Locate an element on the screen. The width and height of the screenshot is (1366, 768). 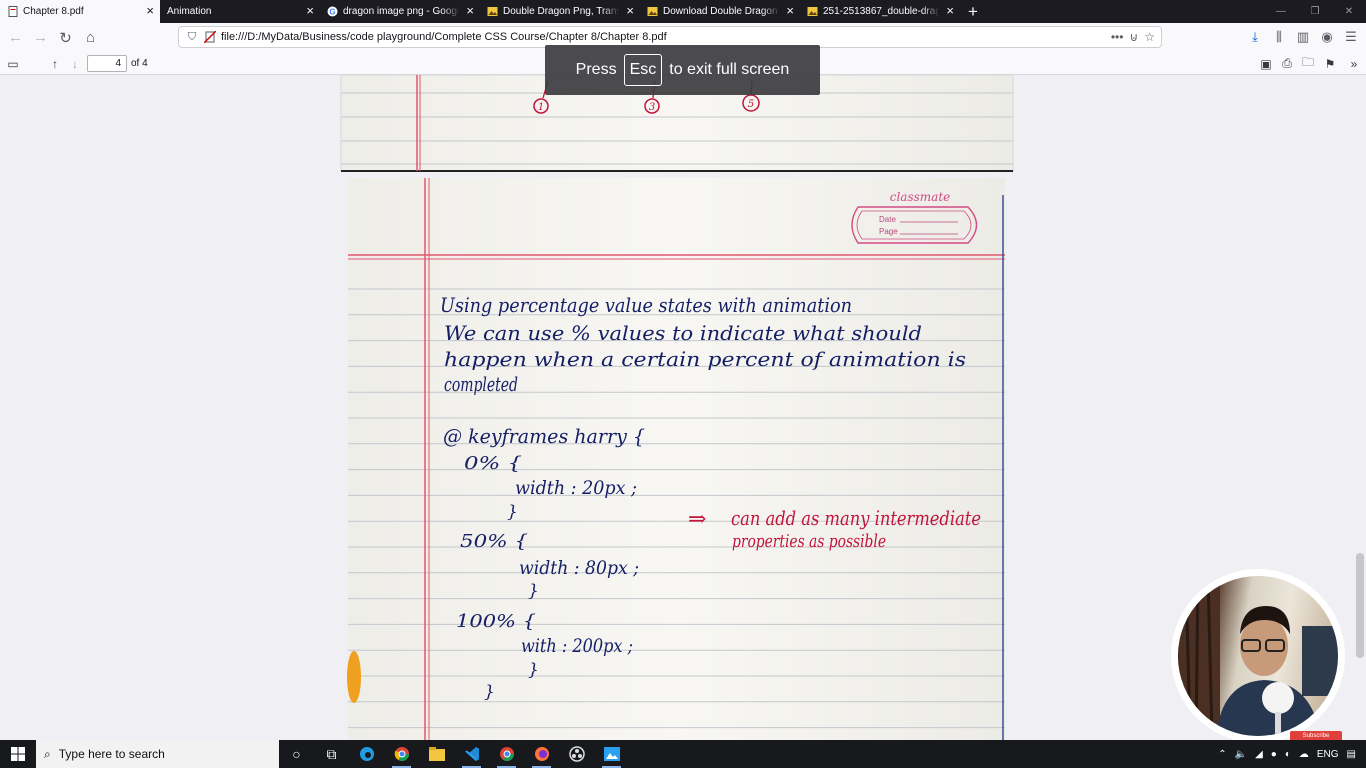
code-line: 0% { is located at coordinates (493, 463).